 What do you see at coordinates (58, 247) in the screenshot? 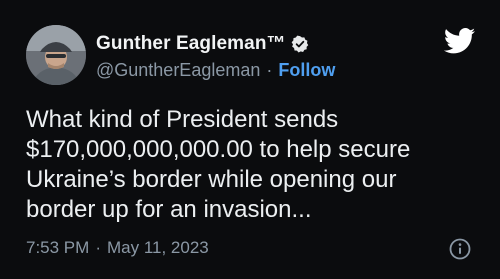
I see `tweet-time: 7:53 PM` at bounding box center [58, 247].